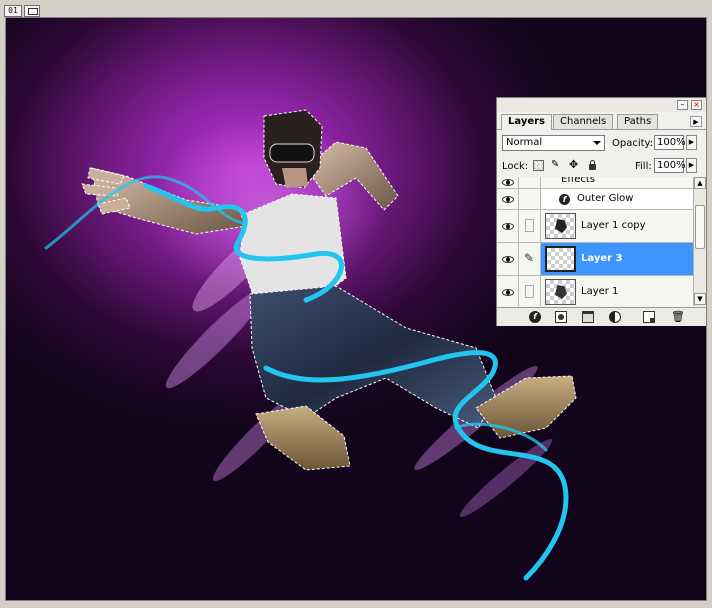 Image resolution: width=712 pixels, height=608 pixels. I want to click on blend-mode-value: Normal, so click(524, 142).